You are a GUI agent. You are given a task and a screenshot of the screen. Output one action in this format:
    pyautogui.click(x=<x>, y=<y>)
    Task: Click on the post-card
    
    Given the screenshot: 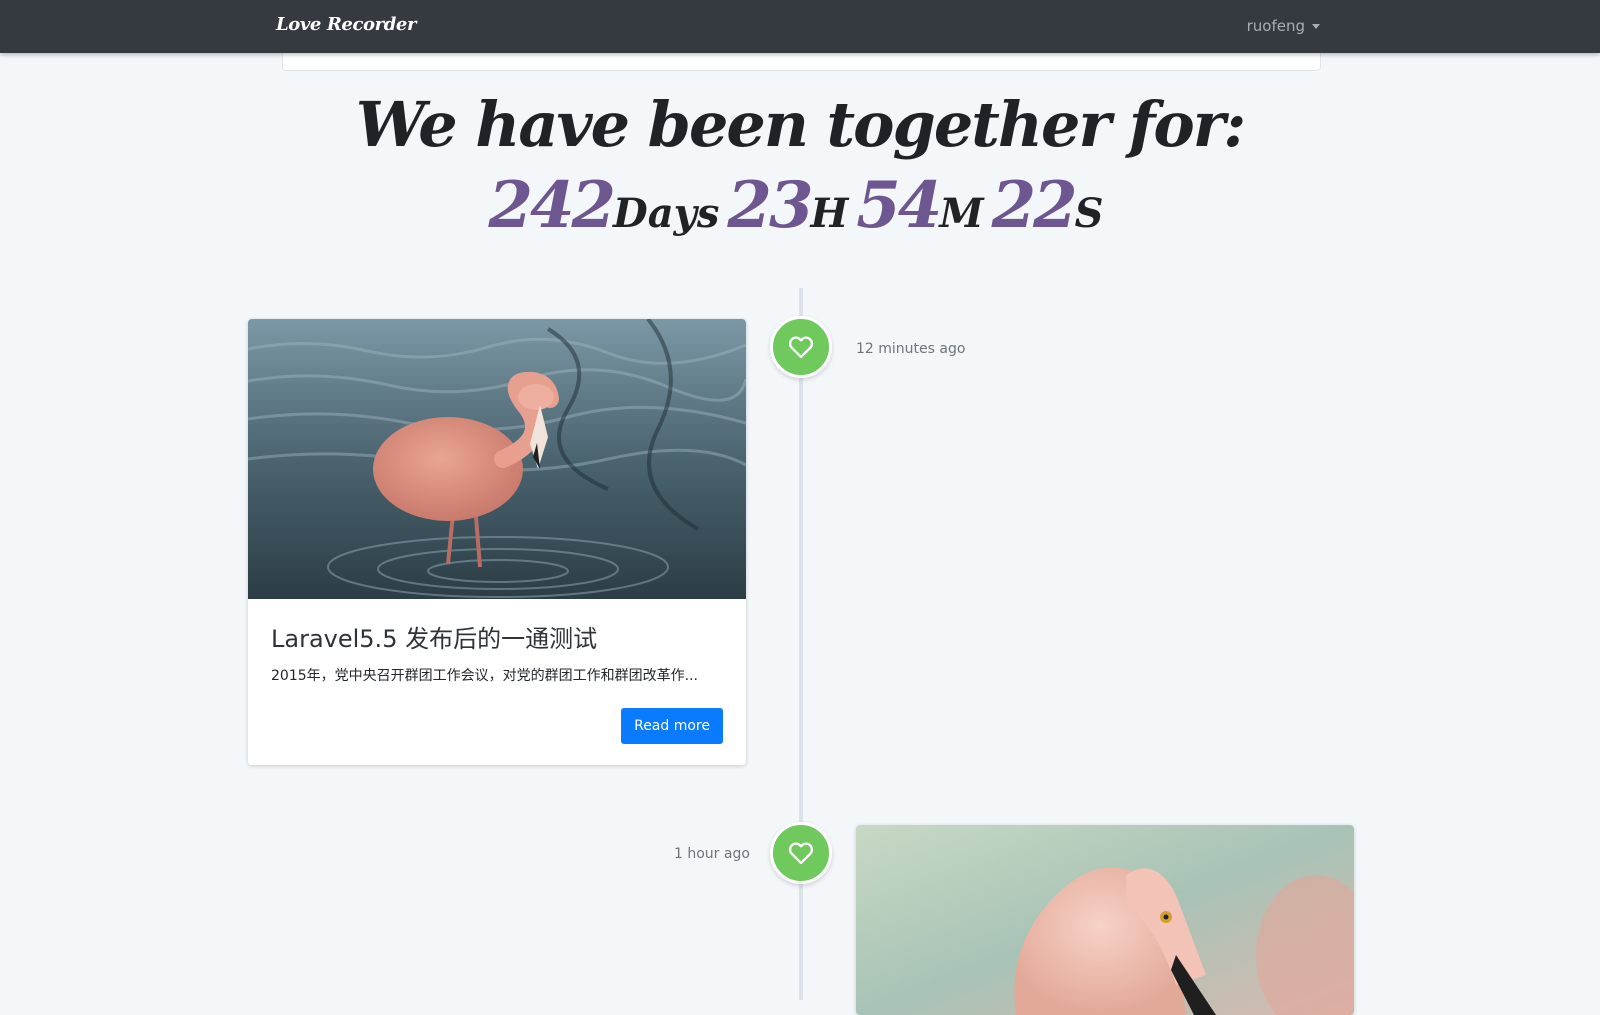 What is the action you would take?
    pyautogui.click(x=1105, y=920)
    